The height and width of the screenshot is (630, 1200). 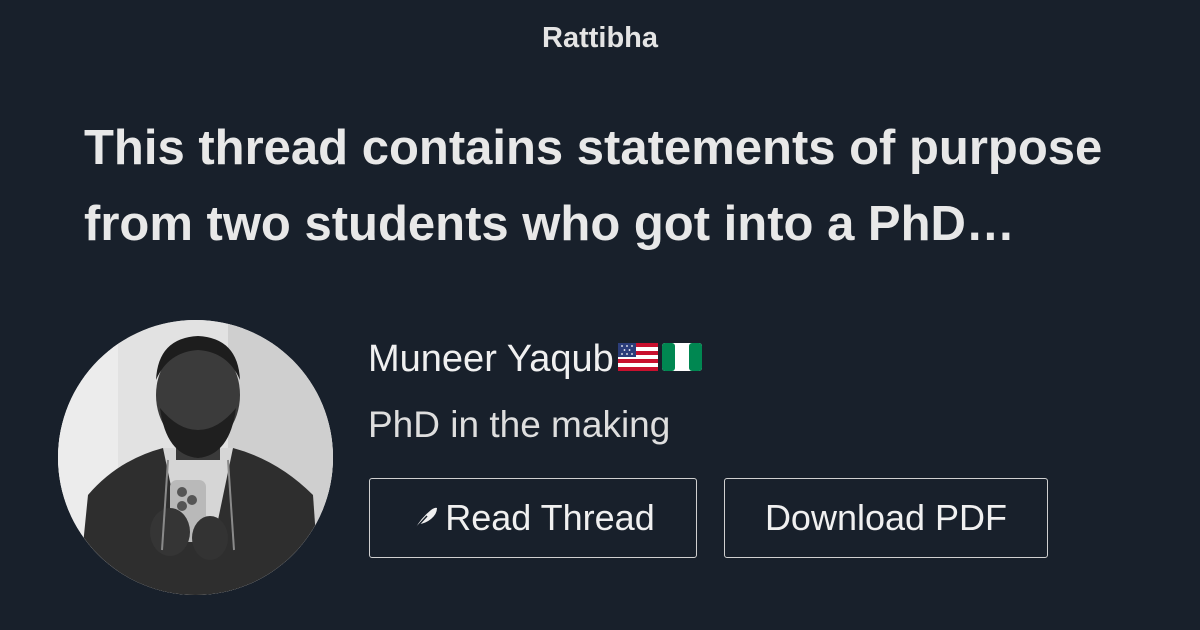 I want to click on author-avatar, so click(x=195, y=457).